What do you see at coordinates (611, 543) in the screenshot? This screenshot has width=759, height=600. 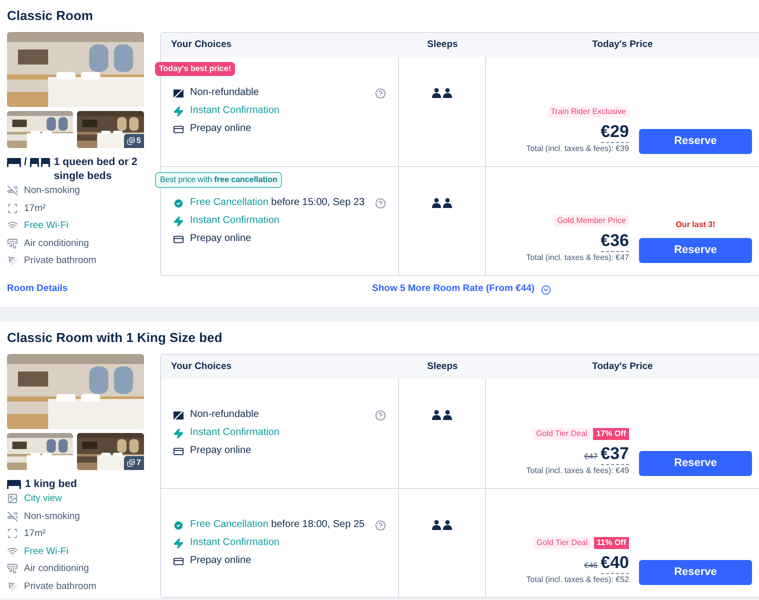 I see `discount-badge: 11% Off` at bounding box center [611, 543].